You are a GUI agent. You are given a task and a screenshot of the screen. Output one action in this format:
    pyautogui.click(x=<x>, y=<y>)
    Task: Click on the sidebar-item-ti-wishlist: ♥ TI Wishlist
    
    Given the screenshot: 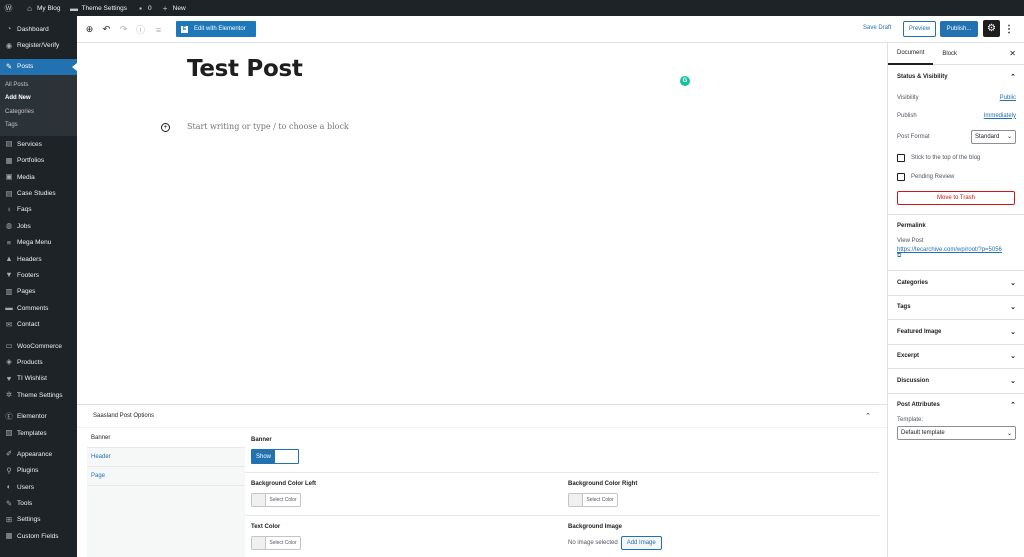 What is the action you would take?
    pyautogui.click(x=38, y=379)
    